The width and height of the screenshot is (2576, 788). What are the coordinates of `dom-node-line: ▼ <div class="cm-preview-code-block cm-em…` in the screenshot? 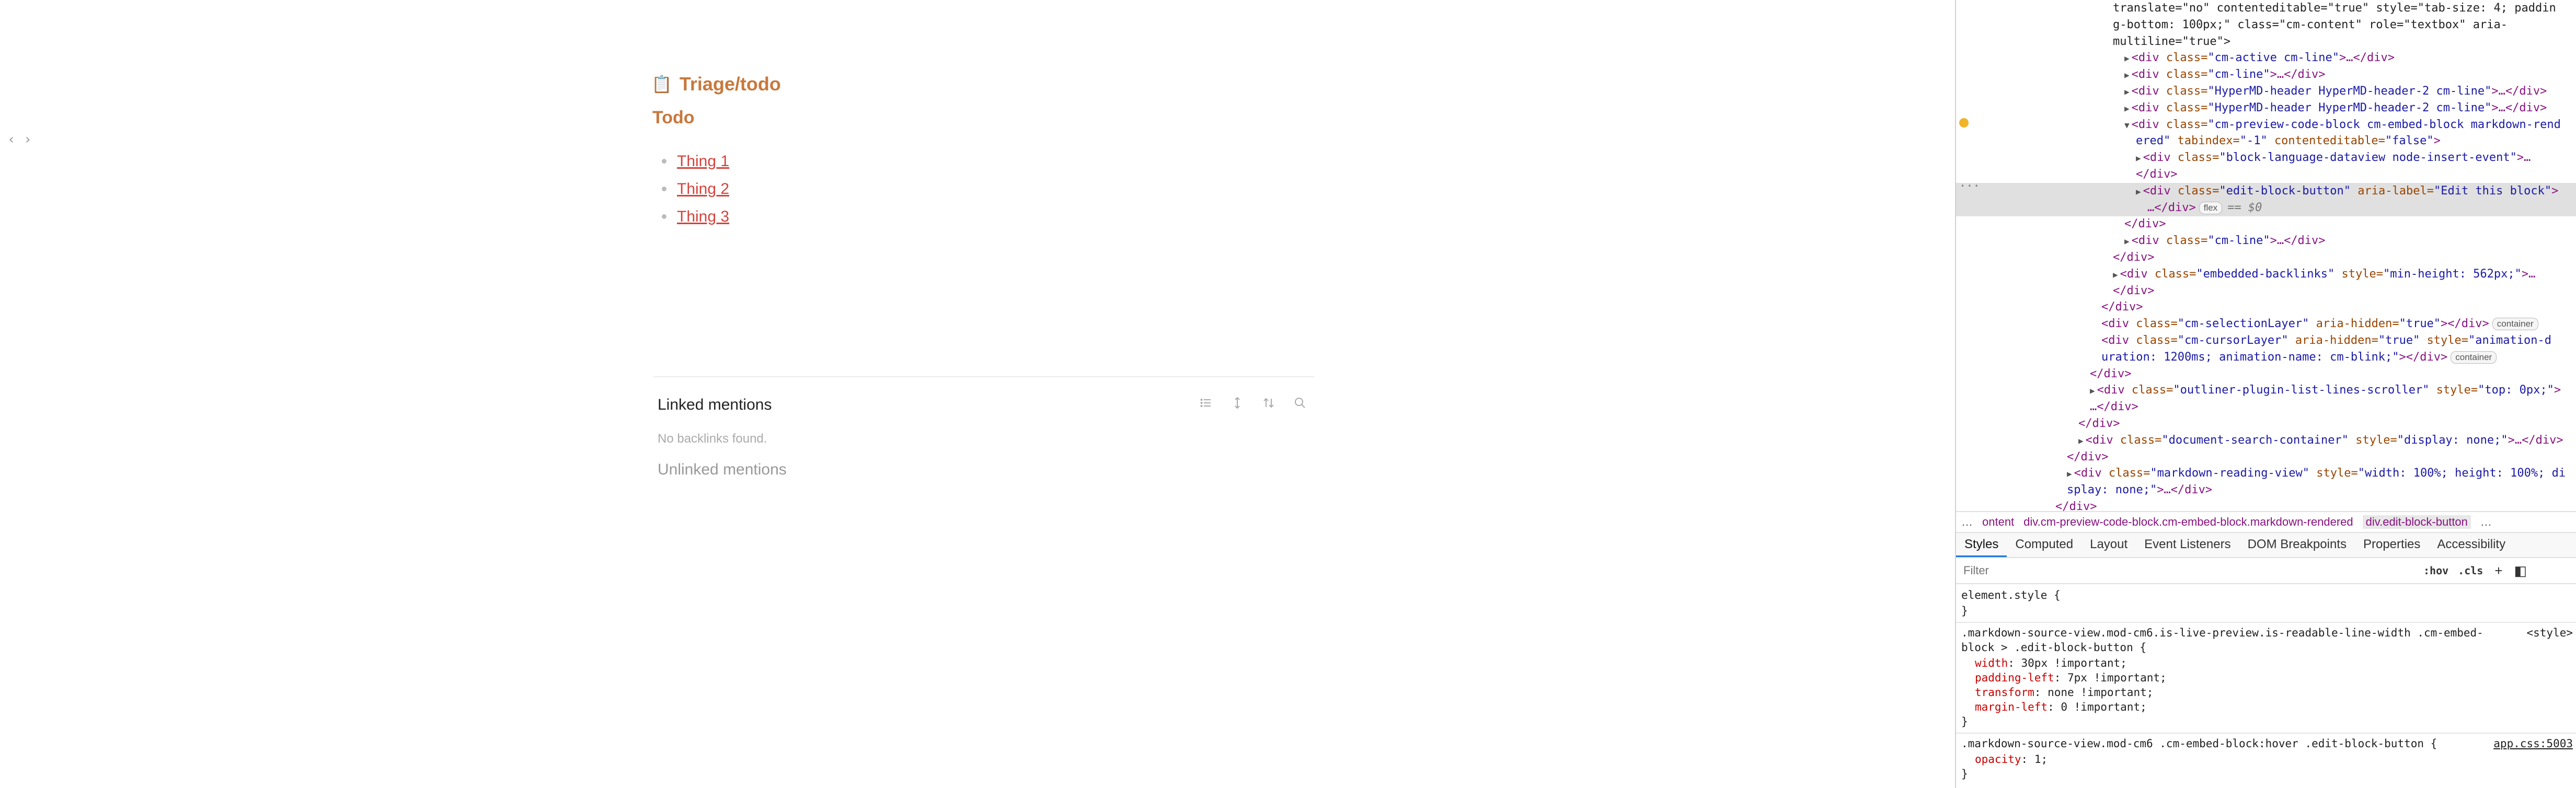 It's located at (2266, 125).